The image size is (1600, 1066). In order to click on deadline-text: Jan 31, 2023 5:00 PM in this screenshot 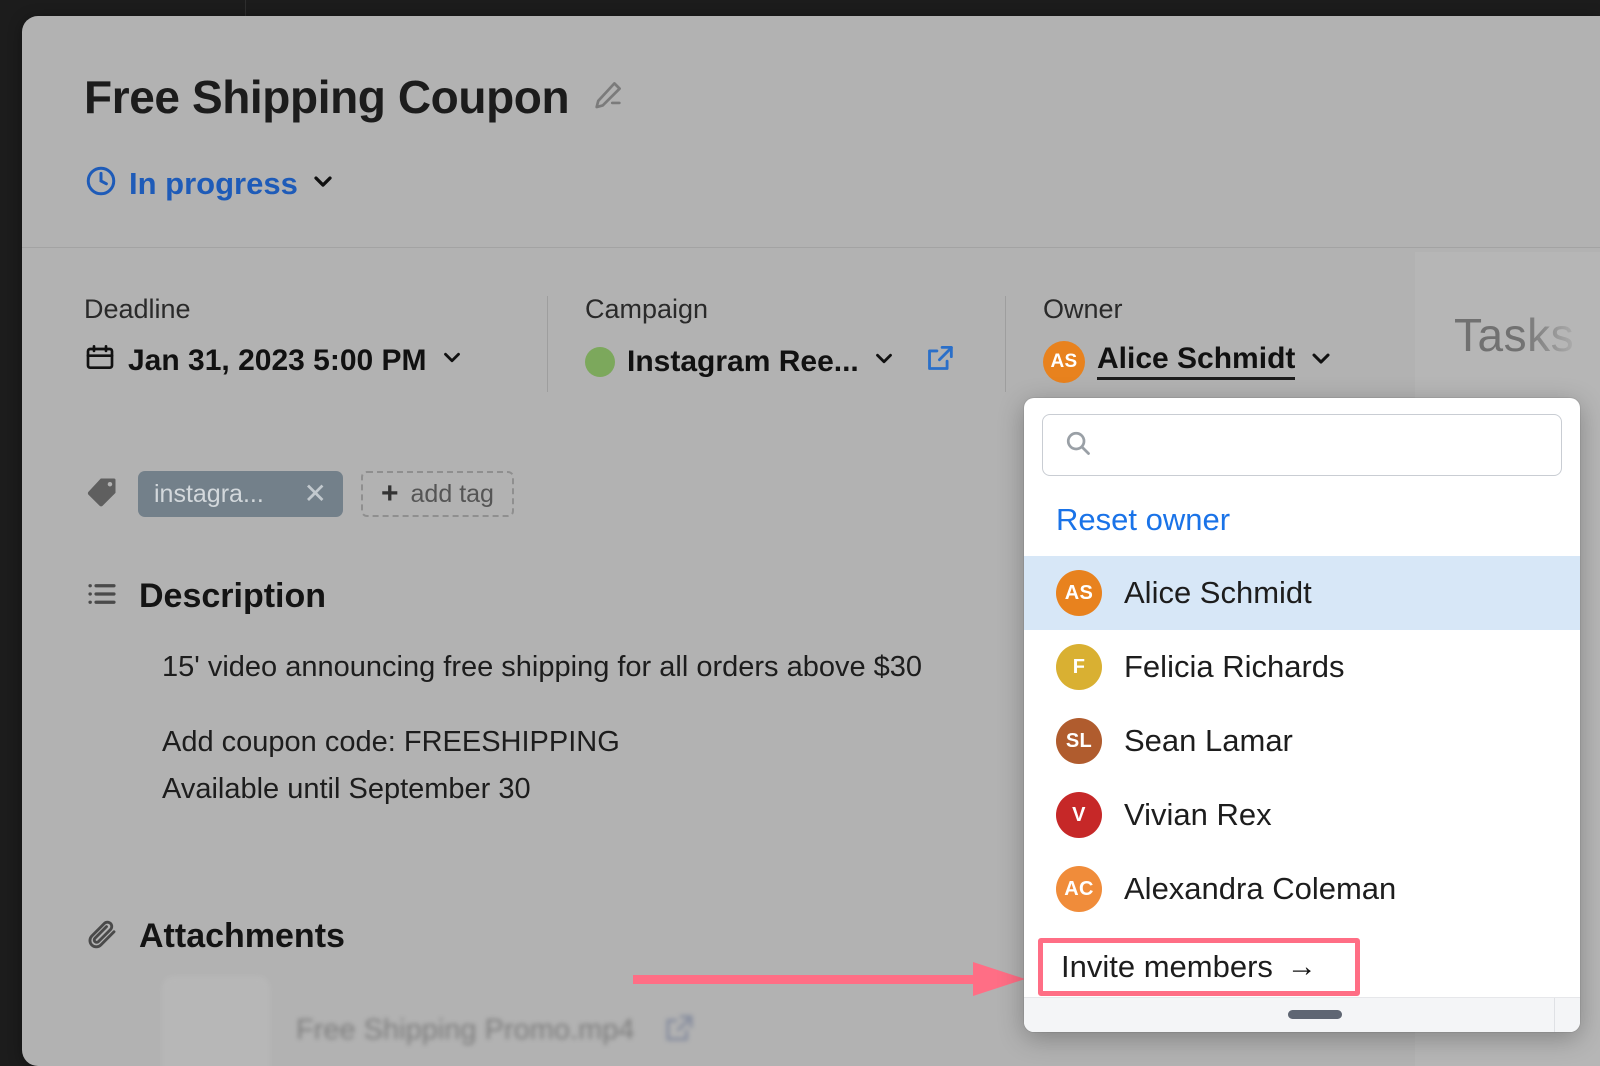, I will do `click(277, 360)`.